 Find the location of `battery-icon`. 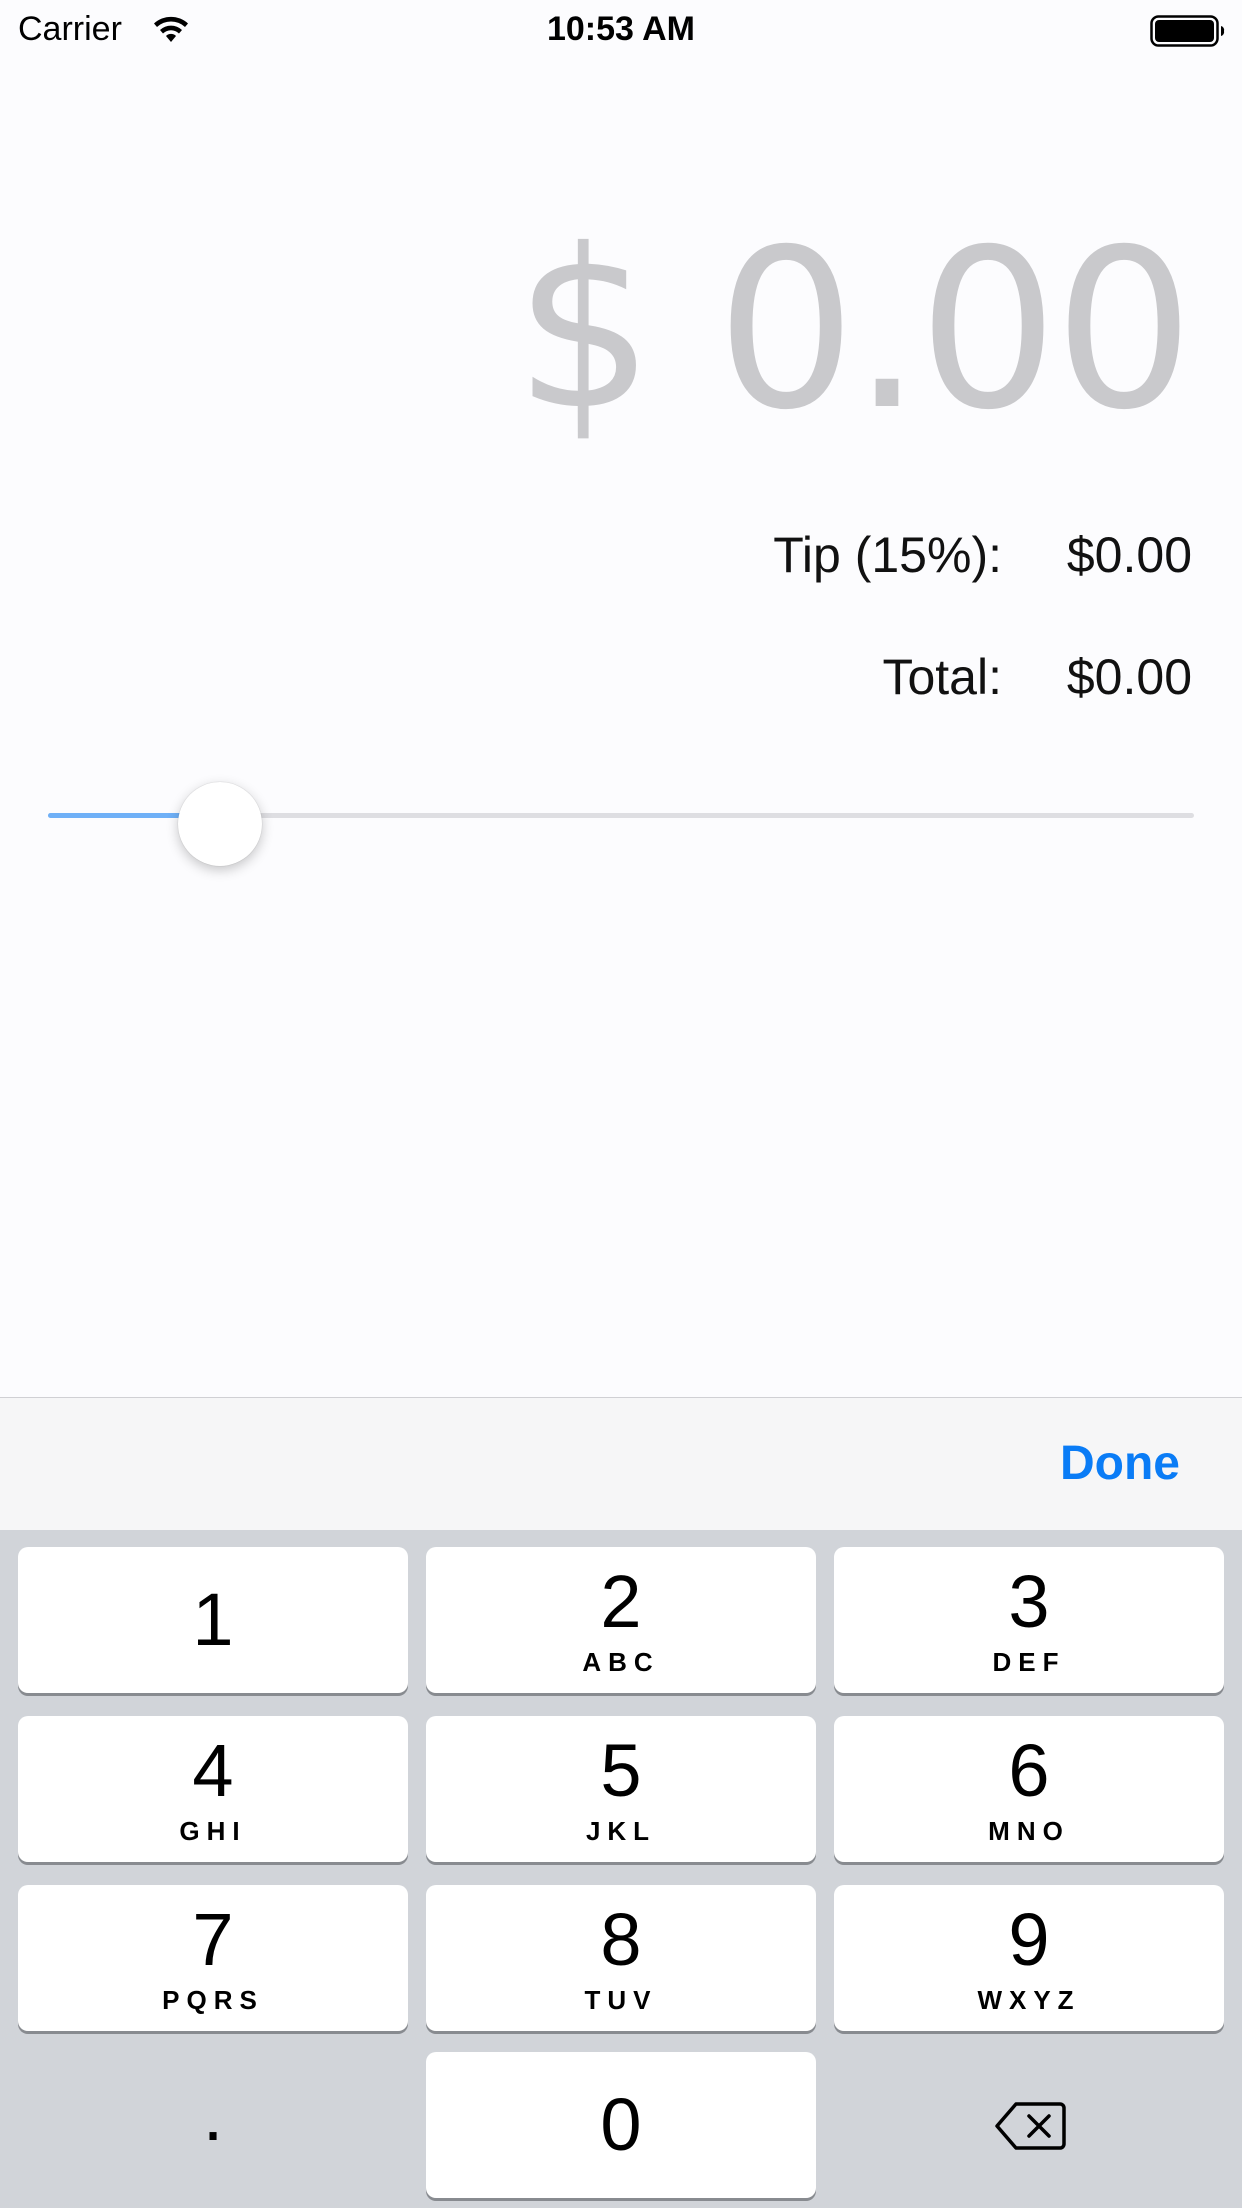

battery-icon is located at coordinates (1187, 31).